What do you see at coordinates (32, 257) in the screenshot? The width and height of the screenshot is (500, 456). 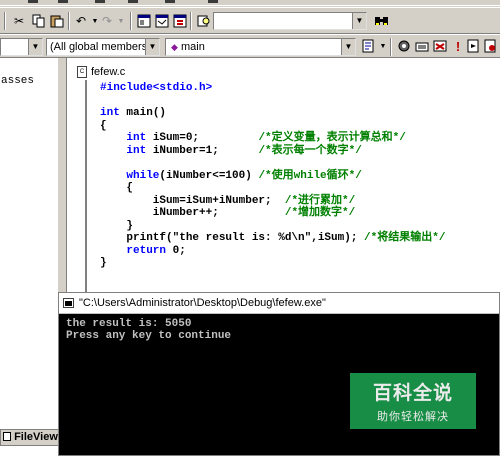 I see `workspace-panel: asses` at bounding box center [32, 257].